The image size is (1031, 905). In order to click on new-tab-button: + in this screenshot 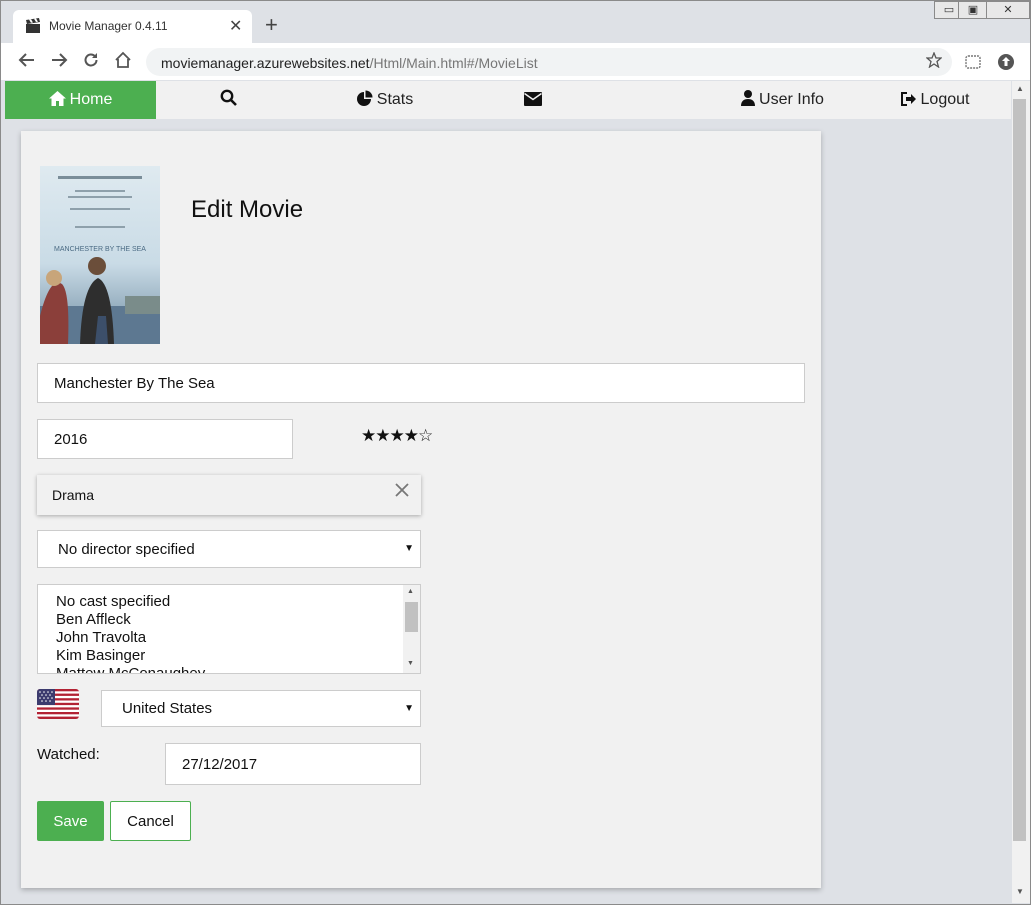, I will do `click(271, 25)`.